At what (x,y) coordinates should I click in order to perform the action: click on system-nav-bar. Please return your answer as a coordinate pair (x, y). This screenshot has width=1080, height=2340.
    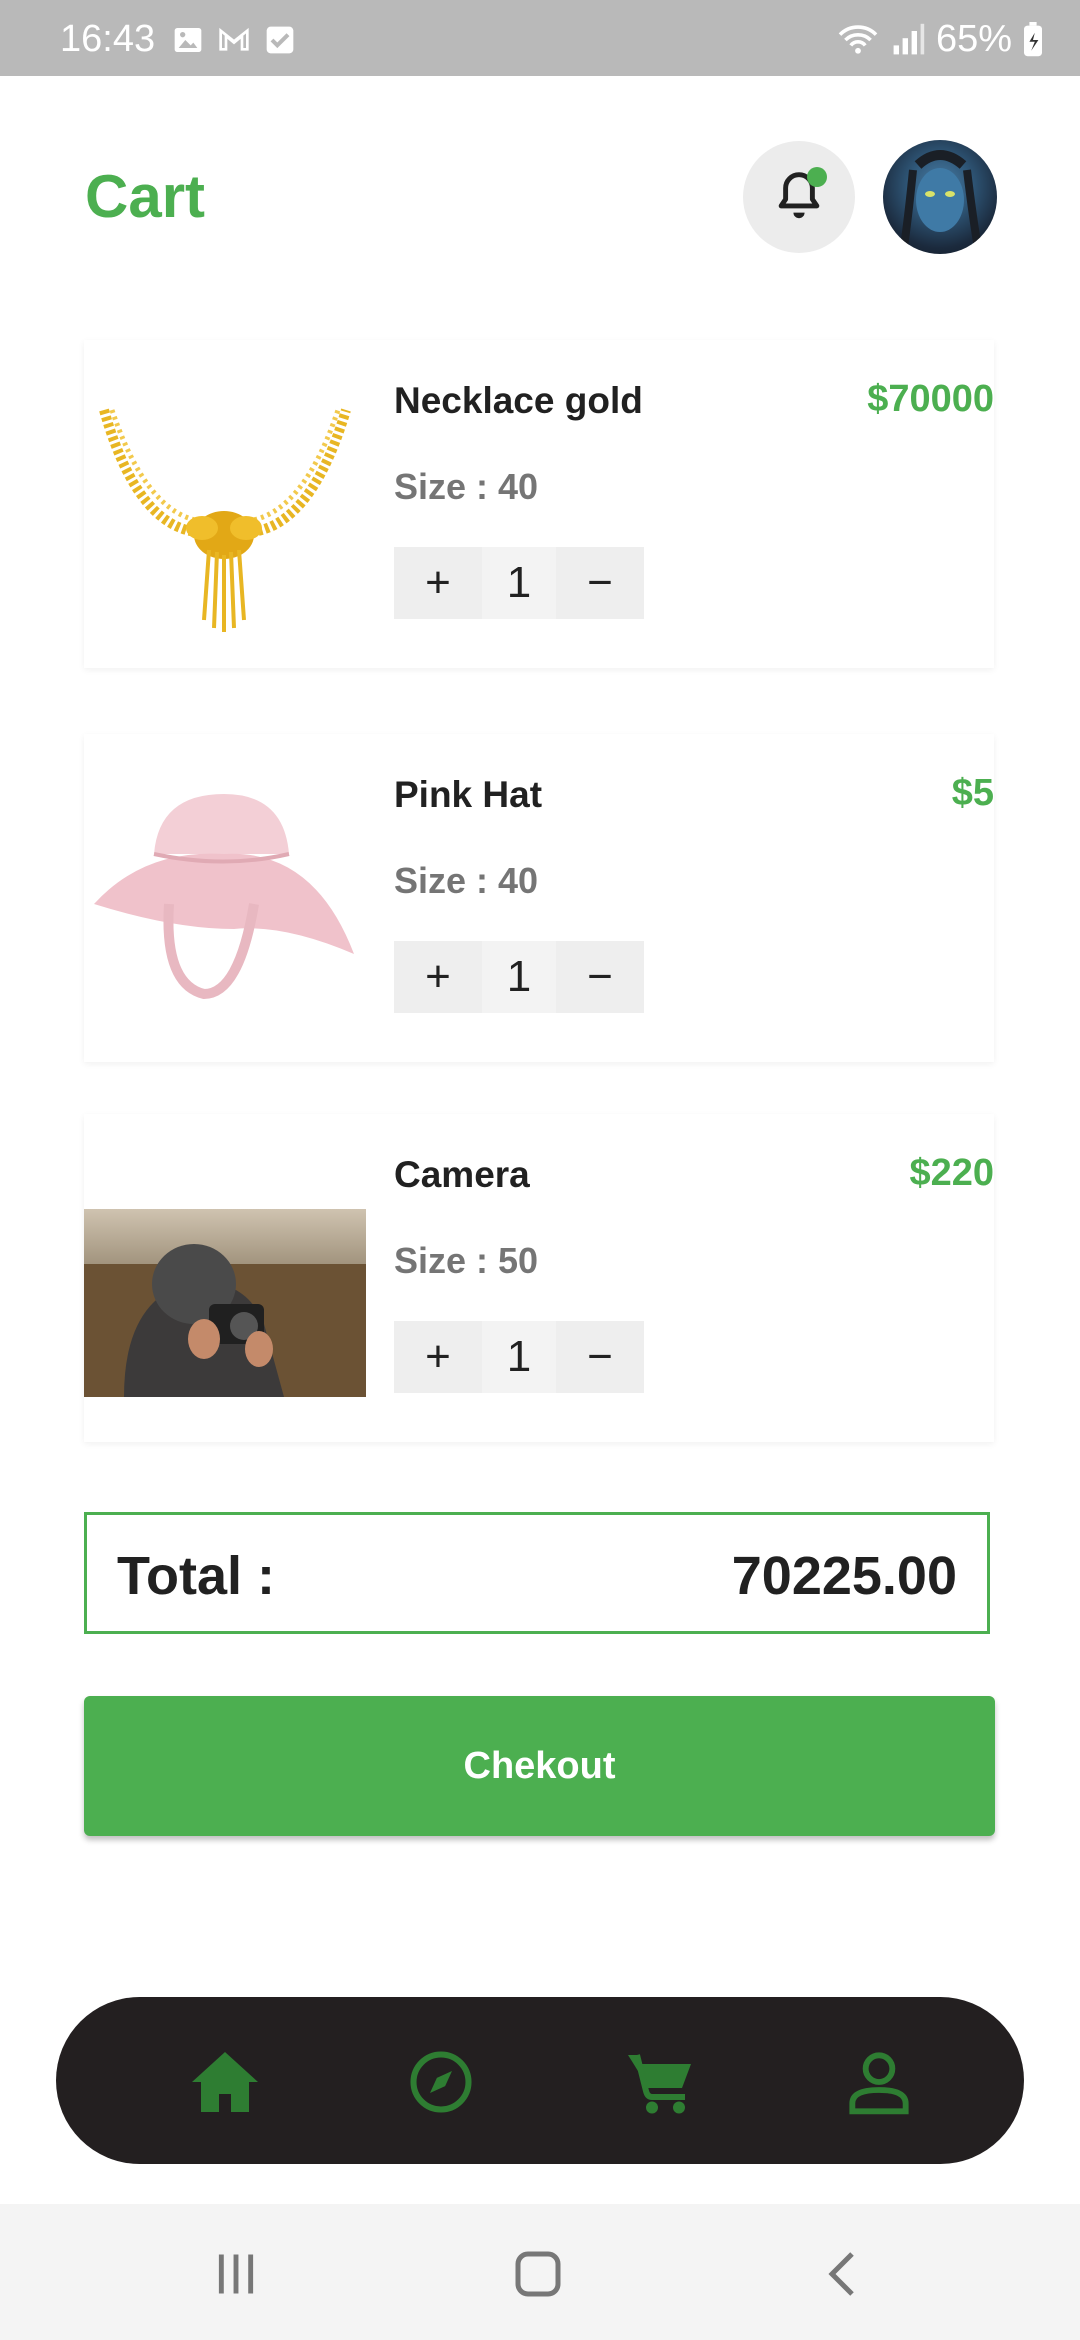
    Looking at the image, I should click on (540, 2272).